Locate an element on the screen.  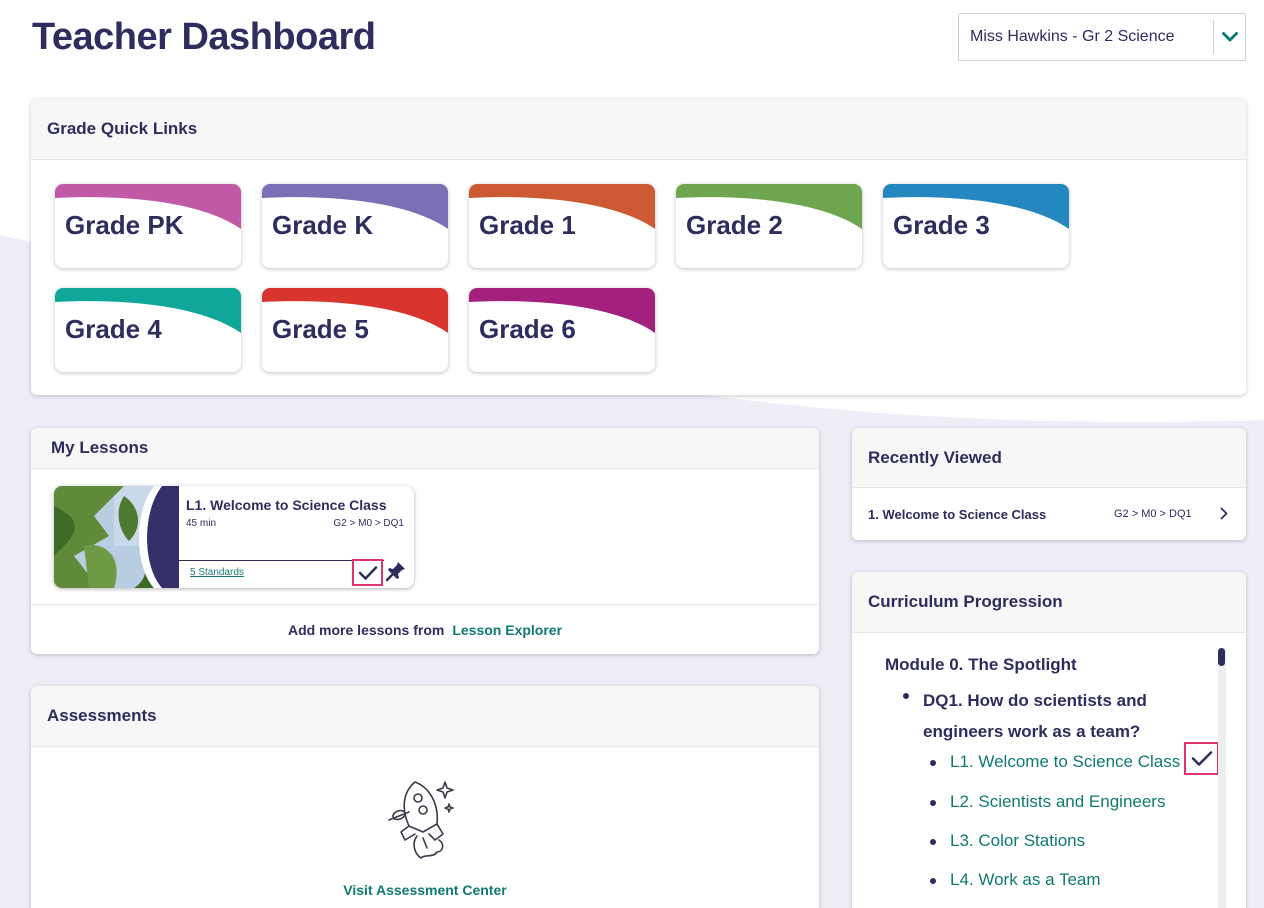
grade-tile-4: Grade 4 is located at coordinates (148, 330).